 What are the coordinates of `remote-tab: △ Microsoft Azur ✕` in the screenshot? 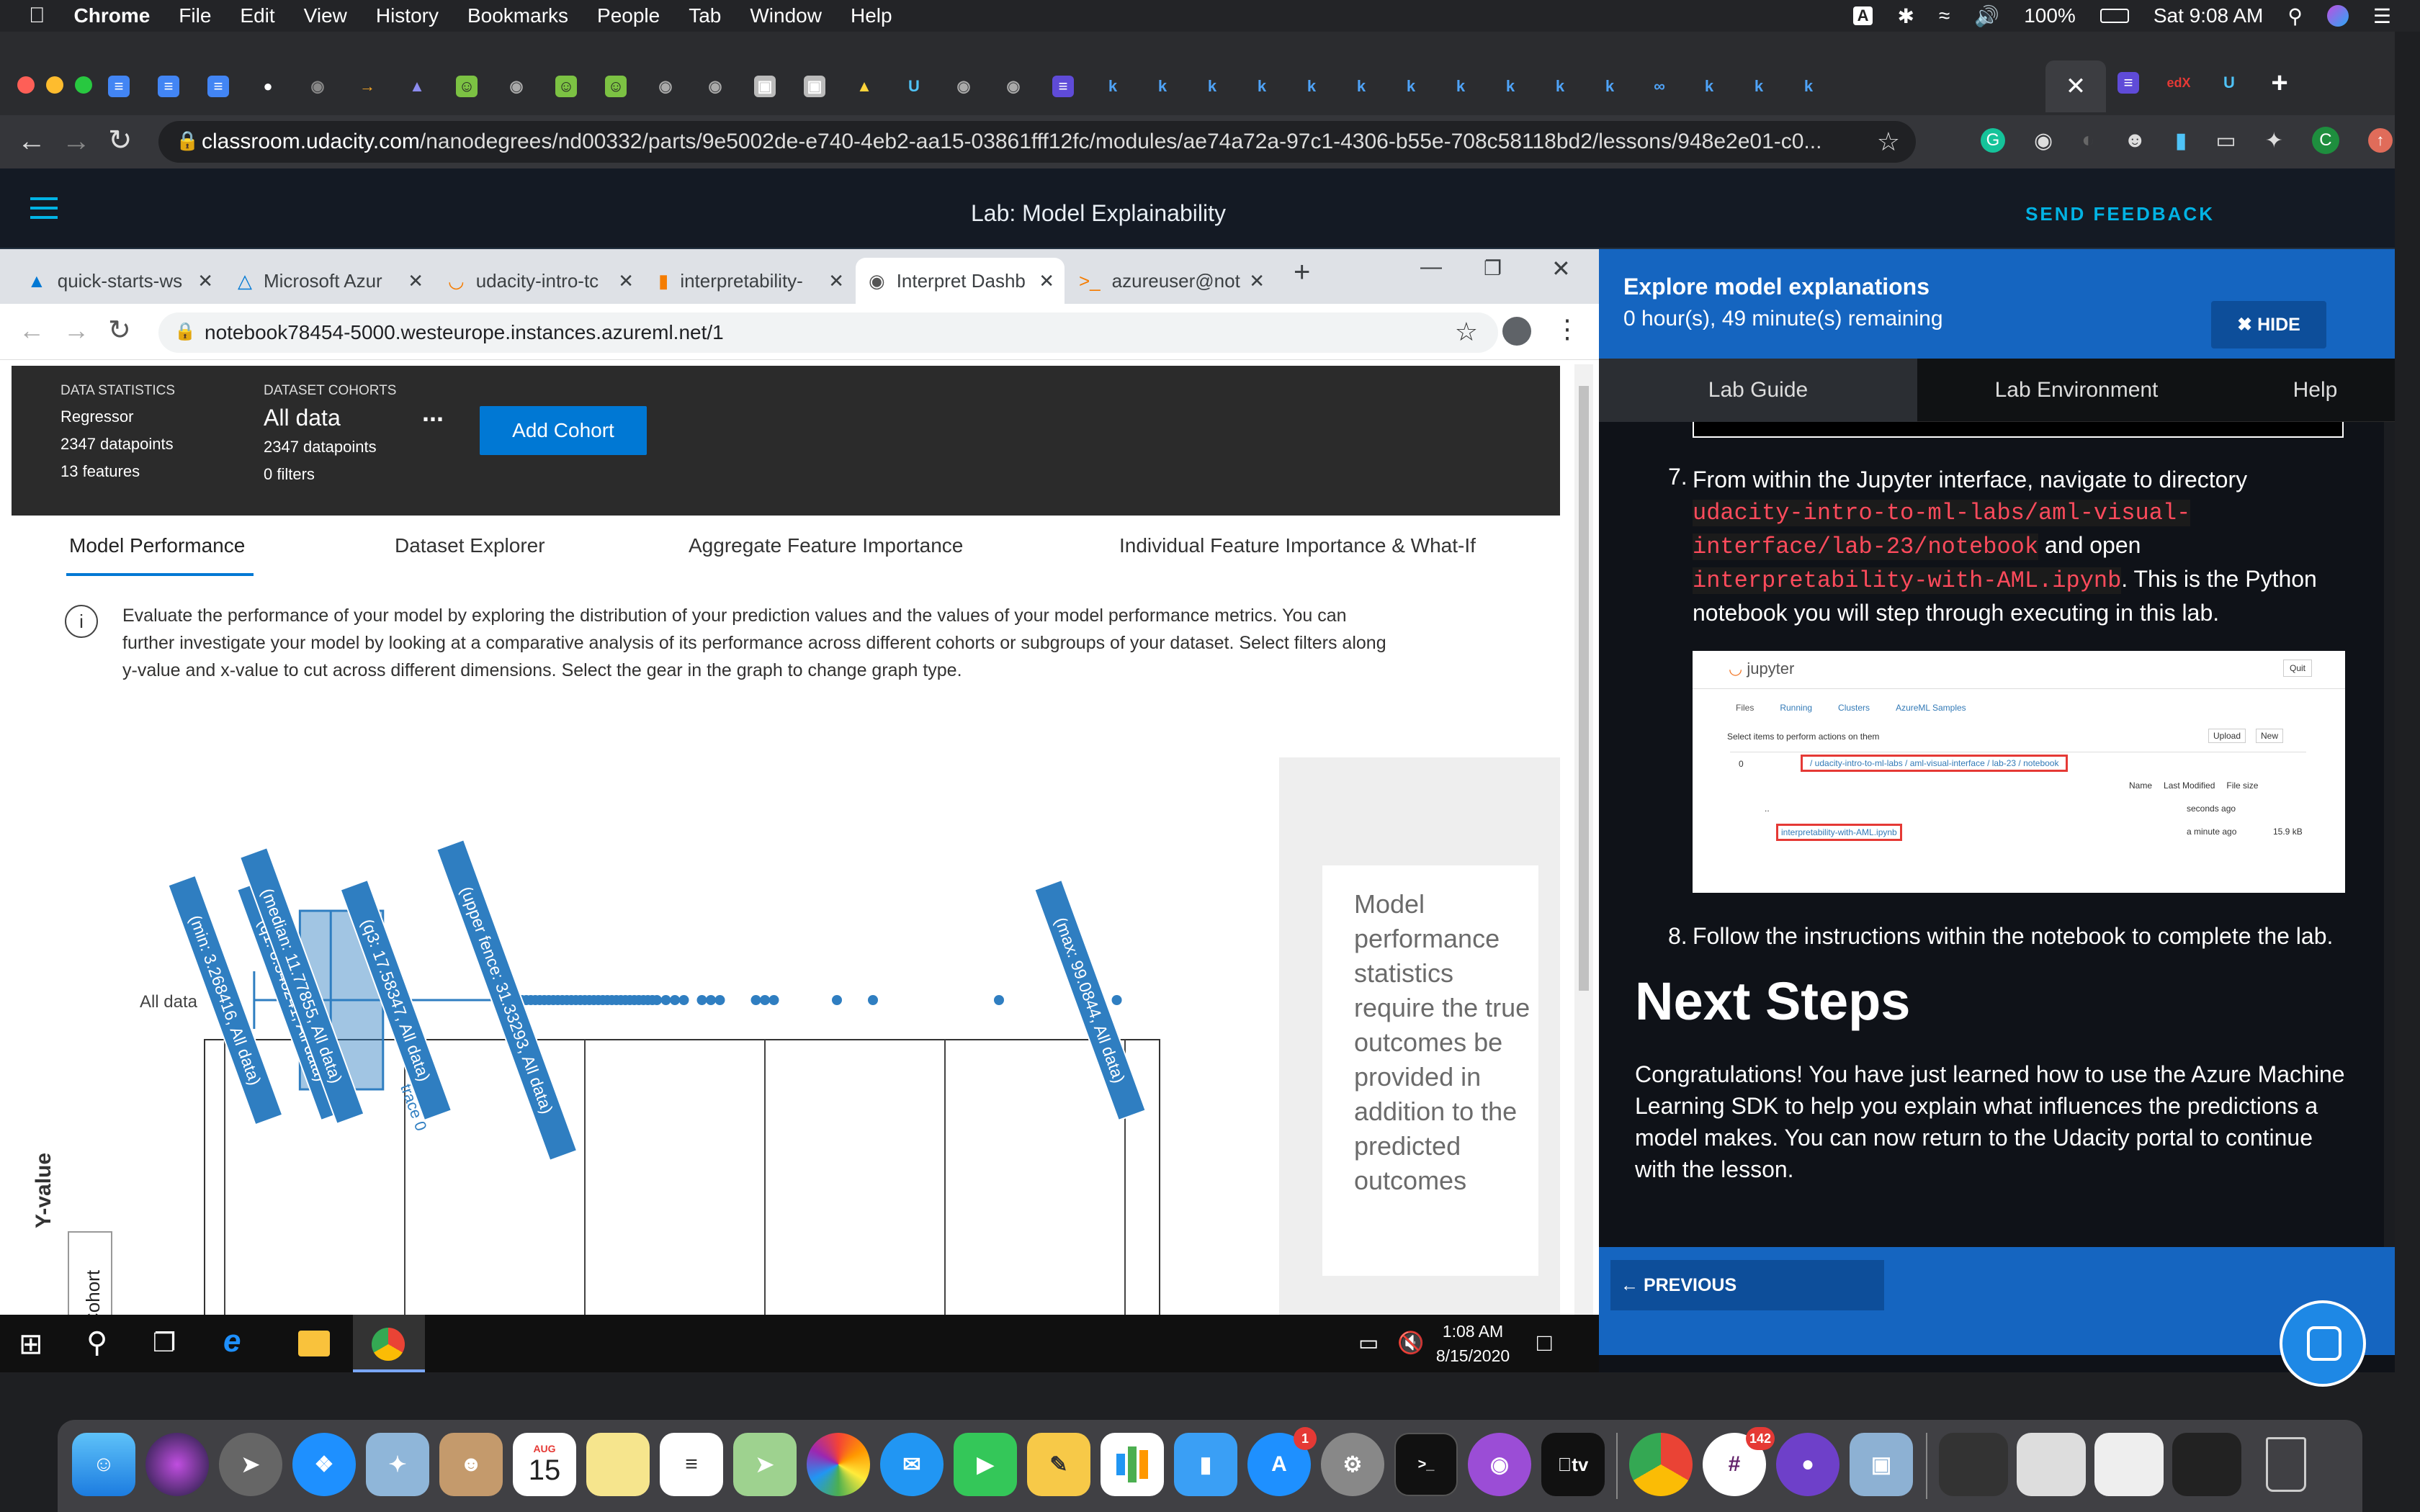 It's located at (329, 281).